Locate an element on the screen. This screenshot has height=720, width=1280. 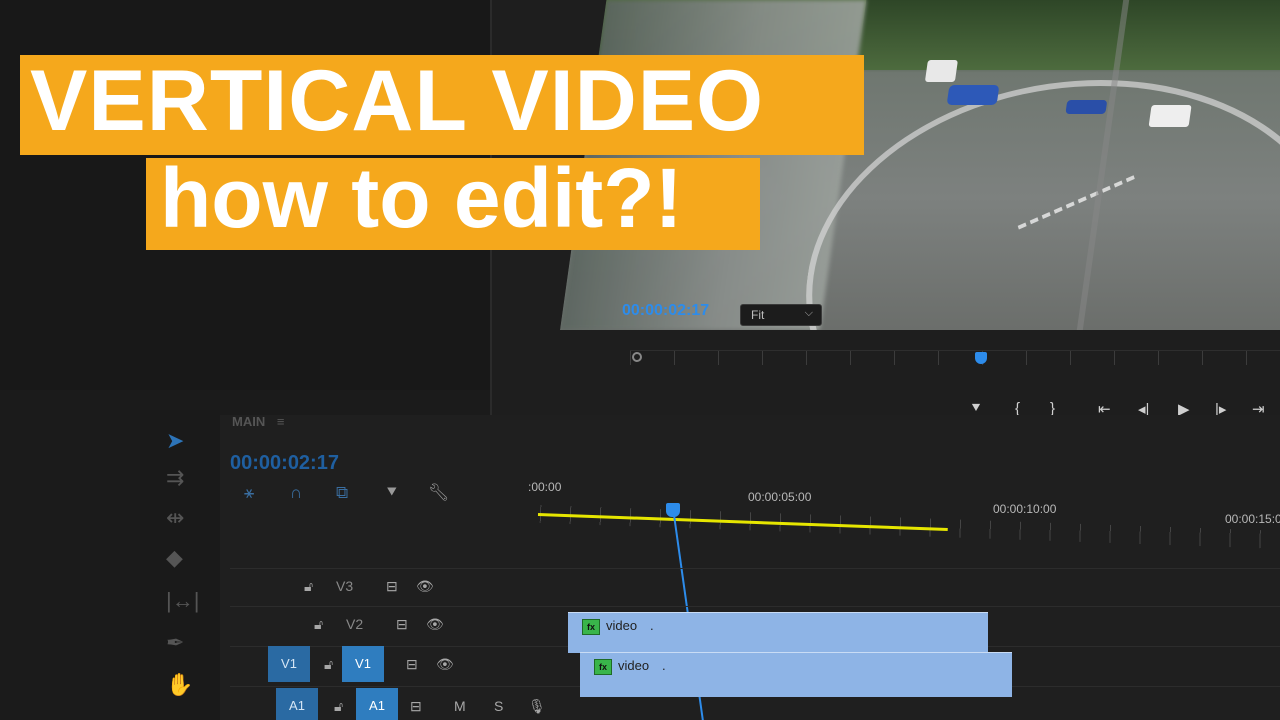
add-marker-icon: ⯆ is located at coordinates (392, 493).